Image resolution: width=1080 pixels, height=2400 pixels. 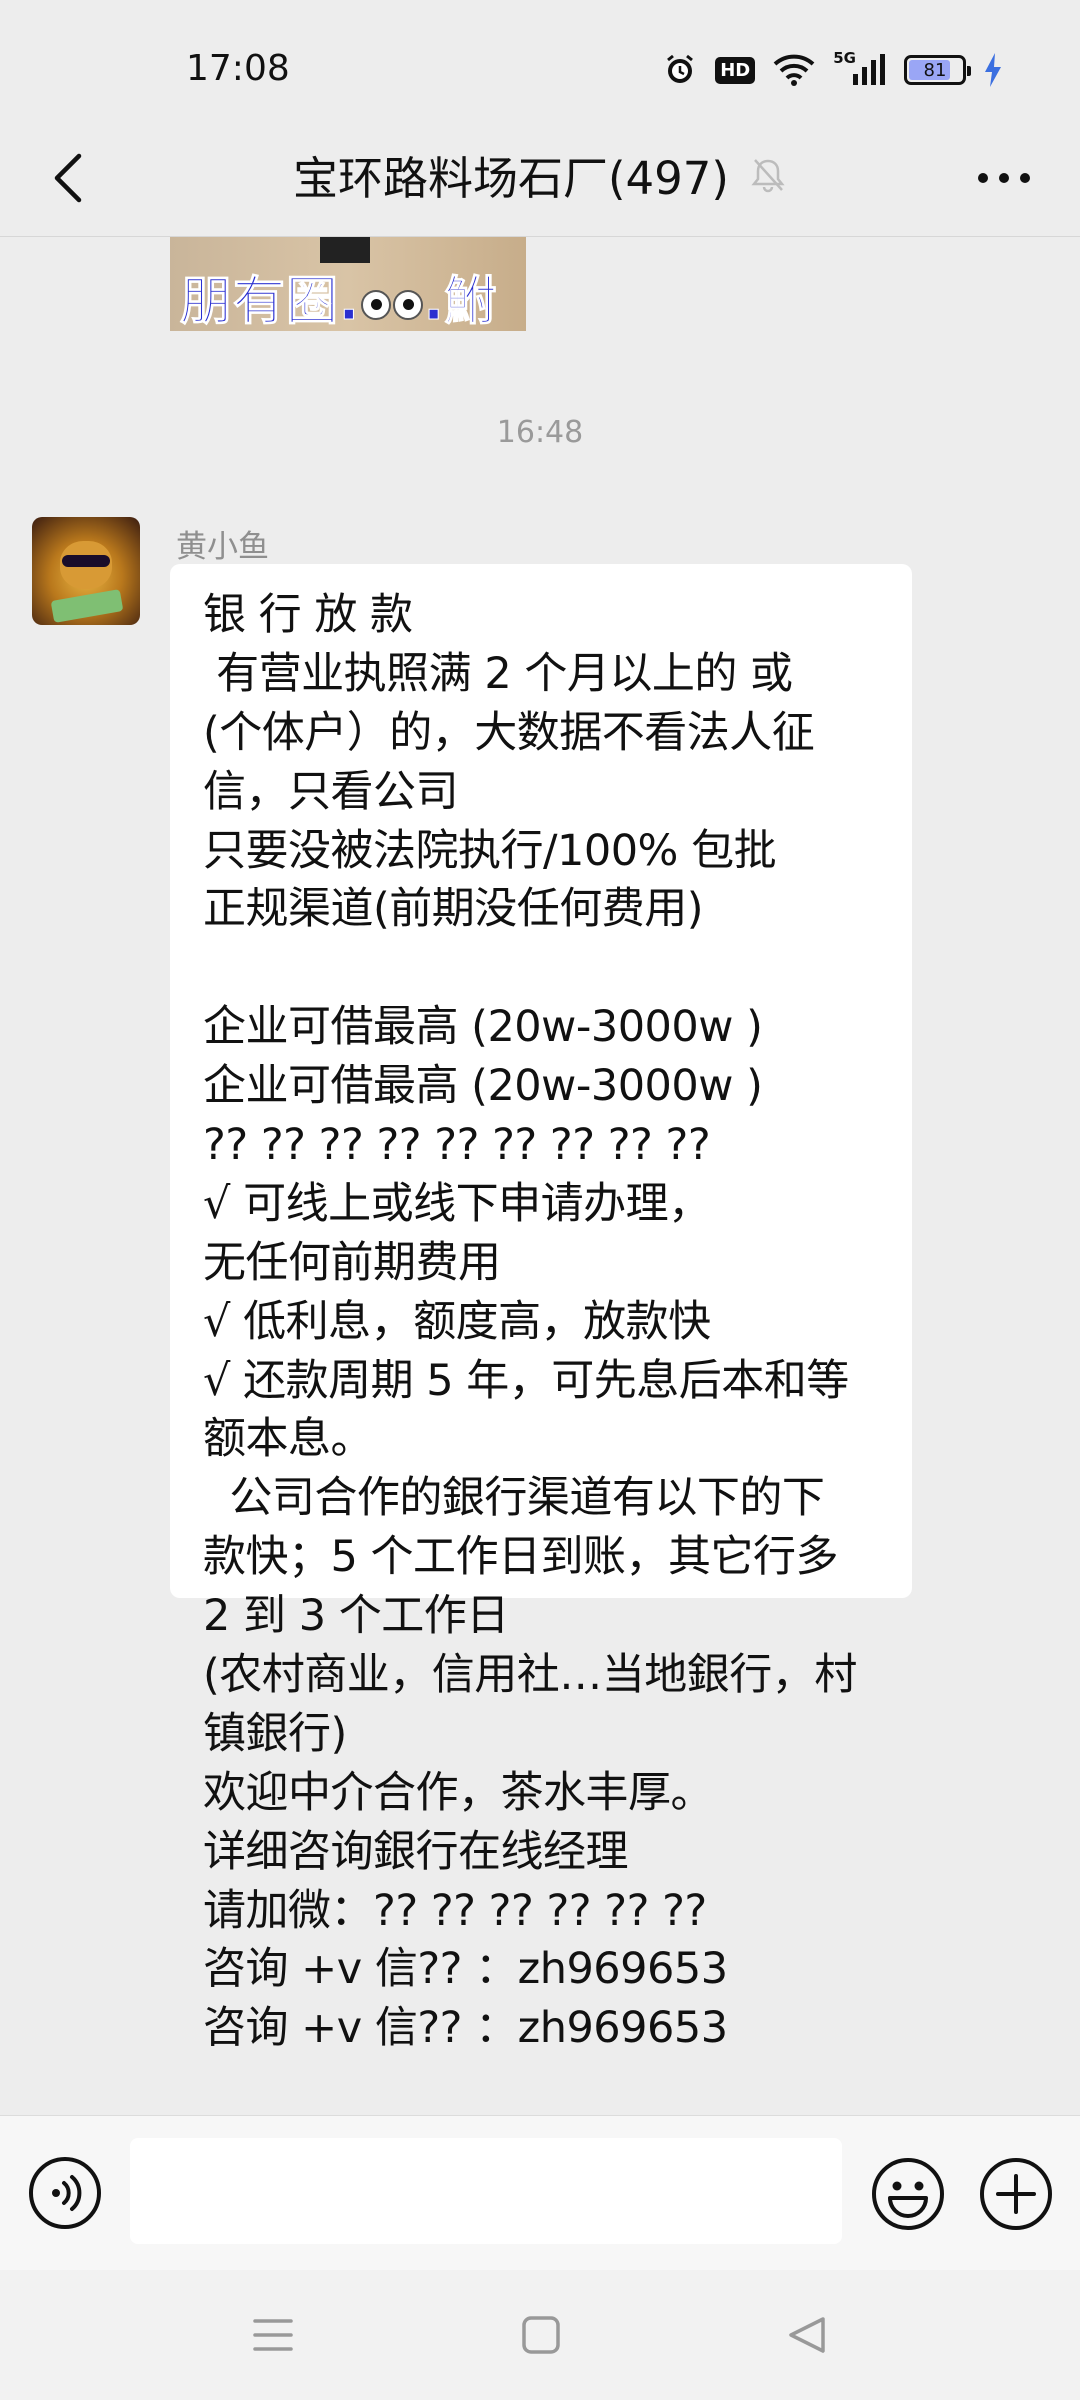 I want to click on message-line: 有营业执照满 2 个月以上的 或, so click(x=498, y=673).